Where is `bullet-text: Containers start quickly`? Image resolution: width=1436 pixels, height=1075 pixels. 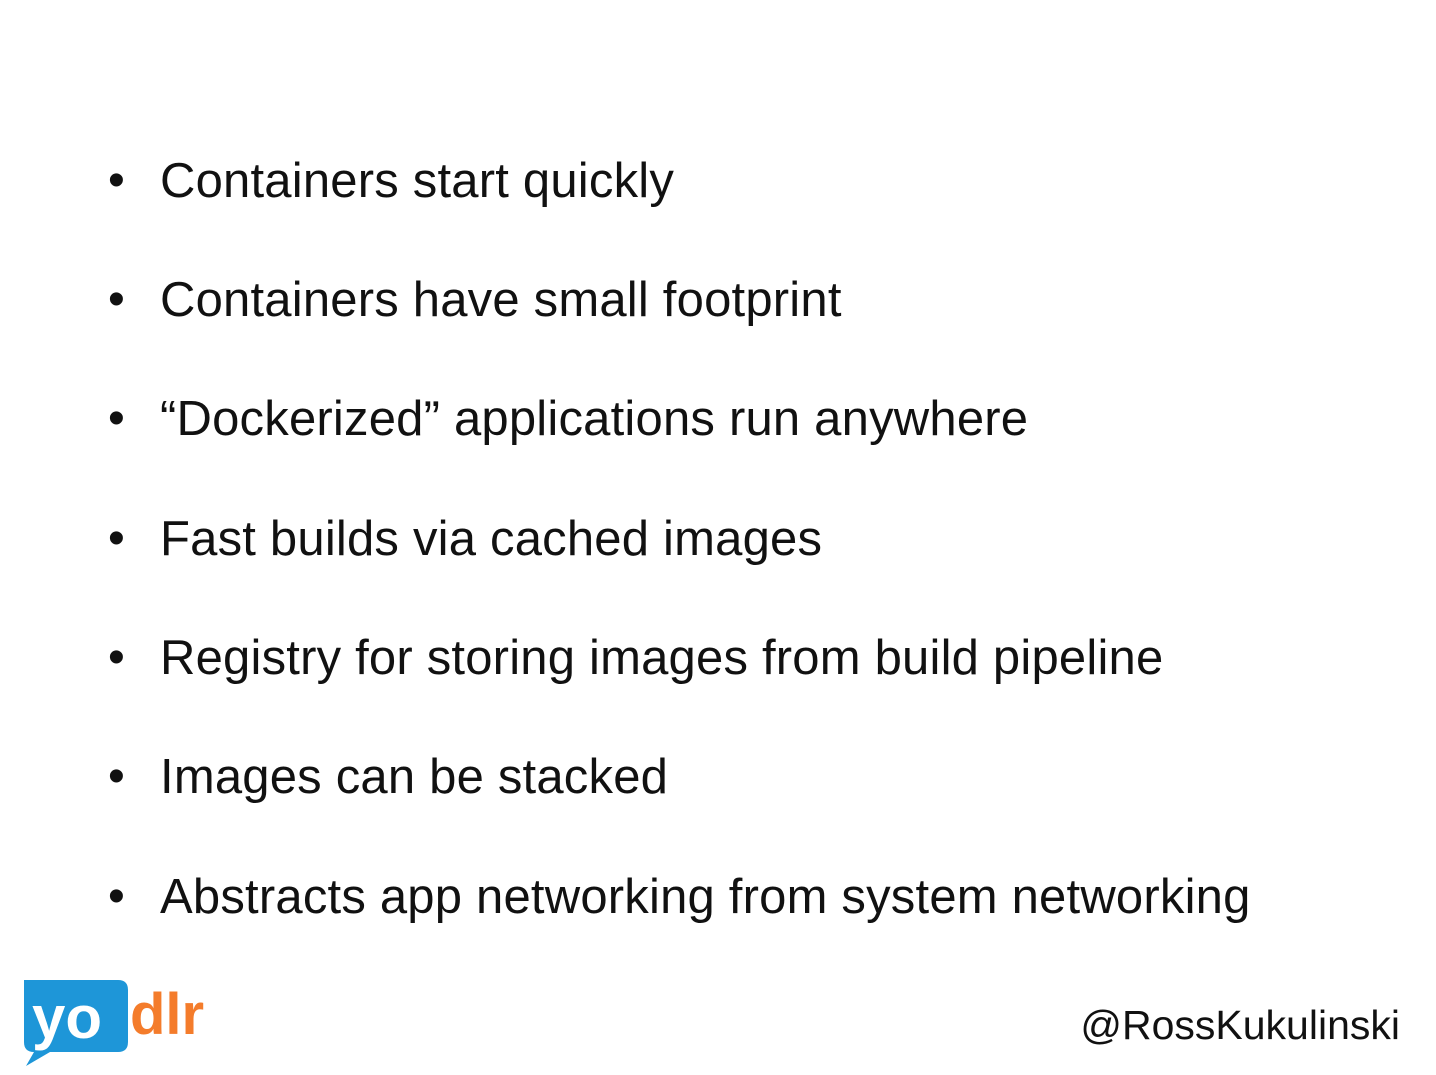
bullet-text: Containers start quickly is located at coordinates (417, 180).